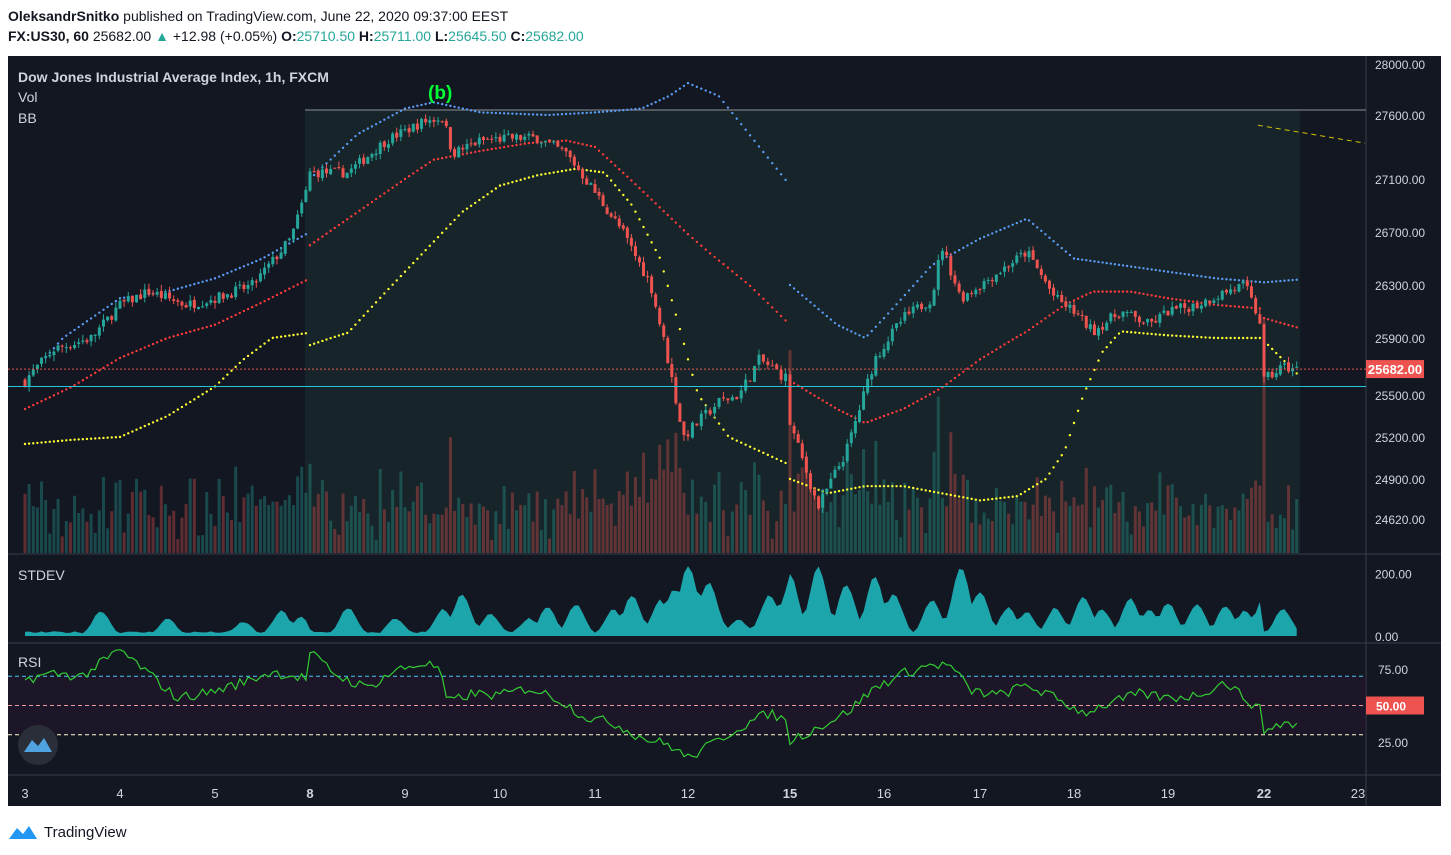 The image size is (1451, 855). I want to click on legend-vol: Vol, so click(27, 97).